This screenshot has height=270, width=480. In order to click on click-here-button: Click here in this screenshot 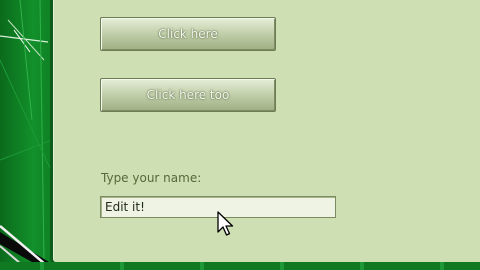, I will do `click(188, 34)`.